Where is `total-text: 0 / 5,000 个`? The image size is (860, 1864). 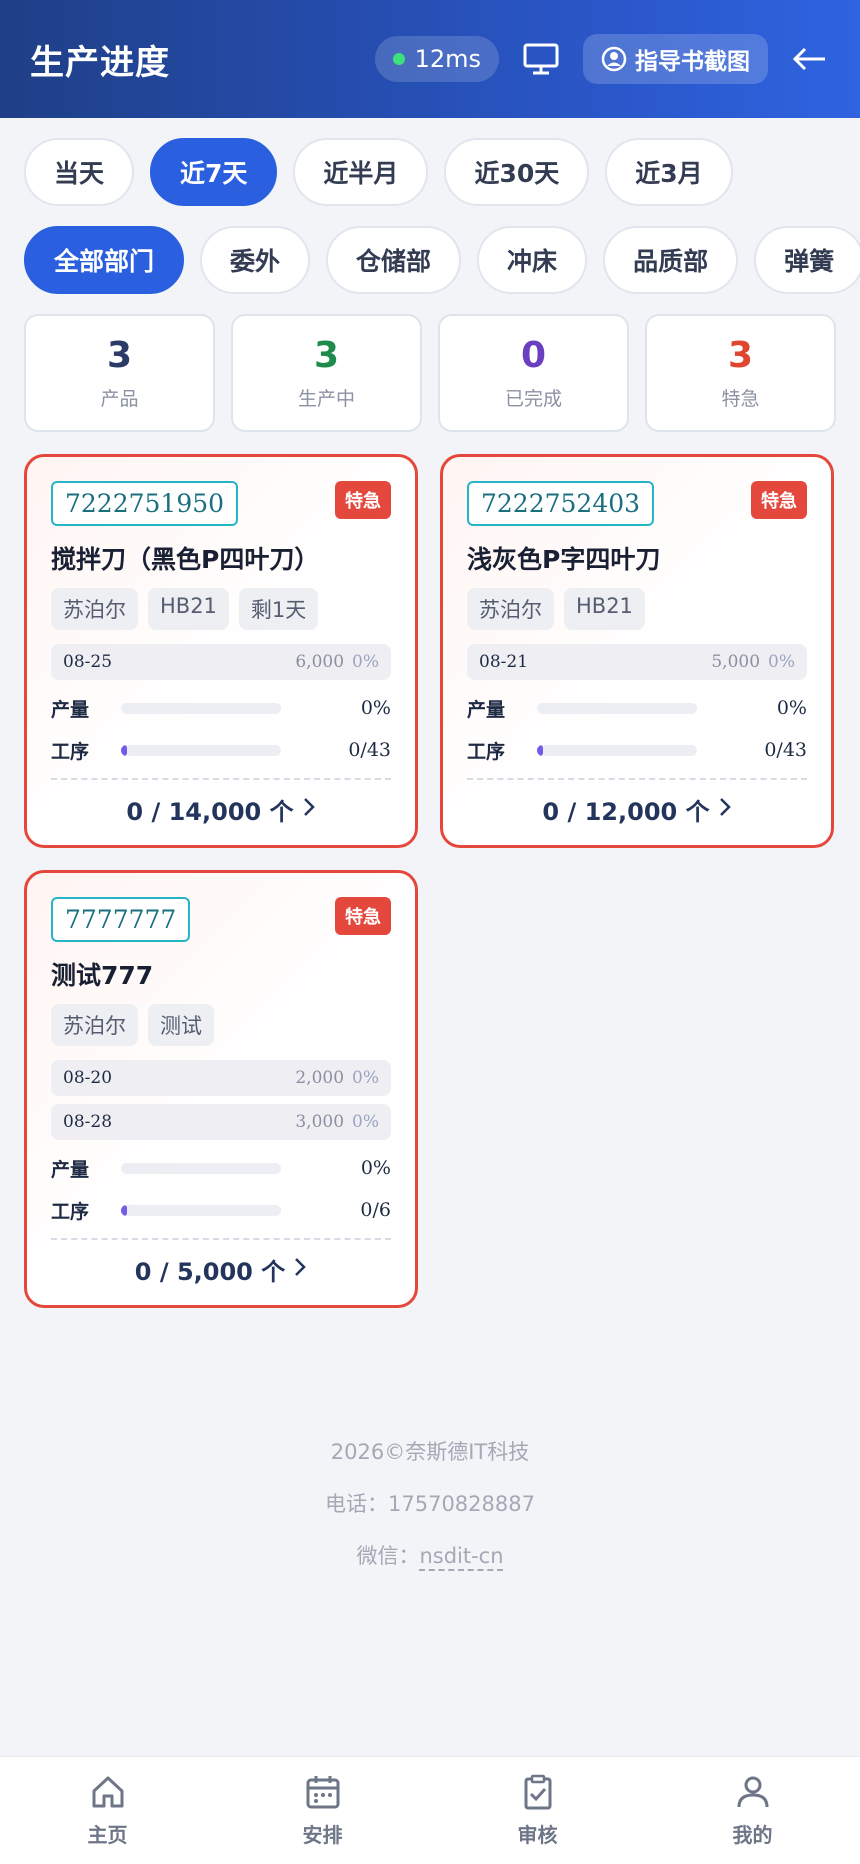
total-text: 0 / 5,000 个 is located at coordinates (210, 1272).